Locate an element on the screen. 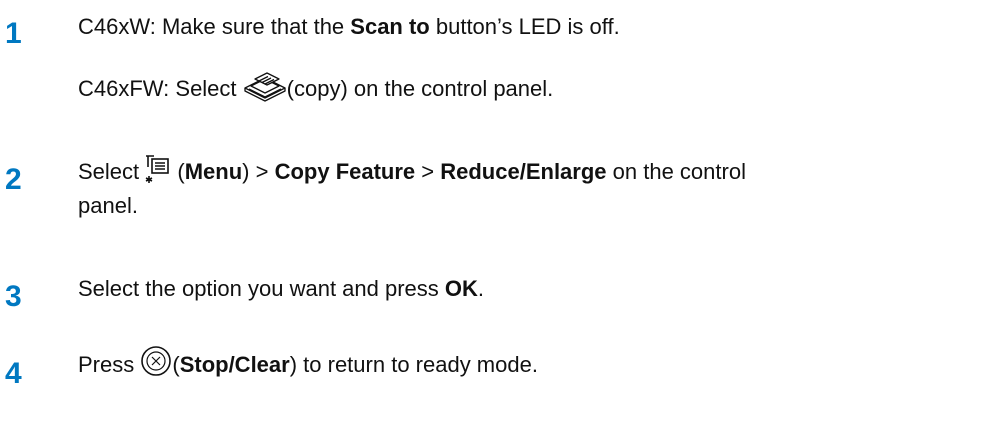 Image resolution: width=1004 pixels, height=423 pixels. copy-feature-label: Copy Feature is located at coordinates (345, 171).